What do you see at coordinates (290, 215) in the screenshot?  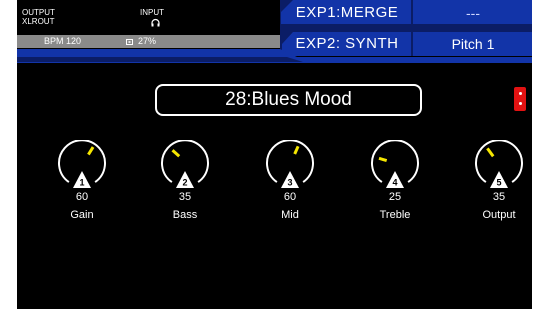 I see `knob-label: Mid` at bounding box center [290, 215].